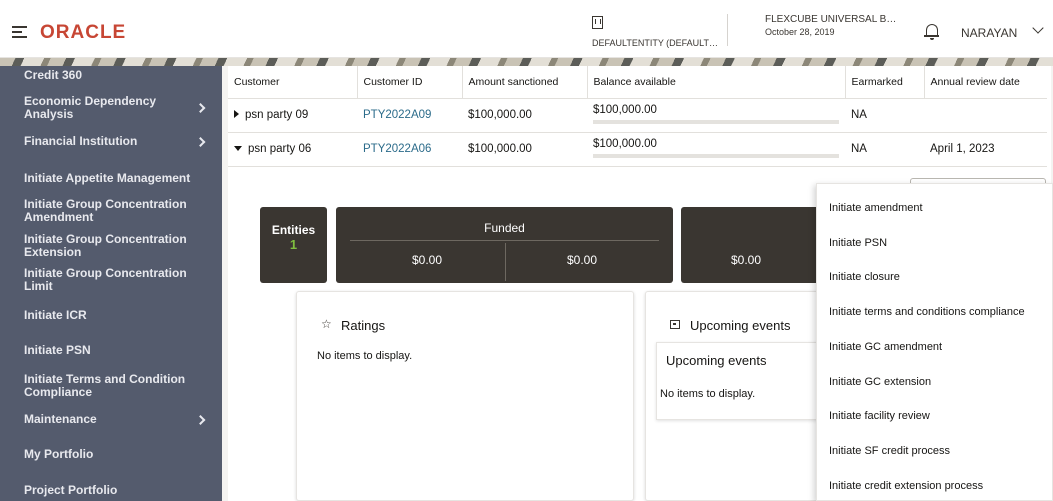  What do you see at coordinates (985, 82) in the screenshot?
I see `column-header: Annual review date` at bounding box center [985, 82].